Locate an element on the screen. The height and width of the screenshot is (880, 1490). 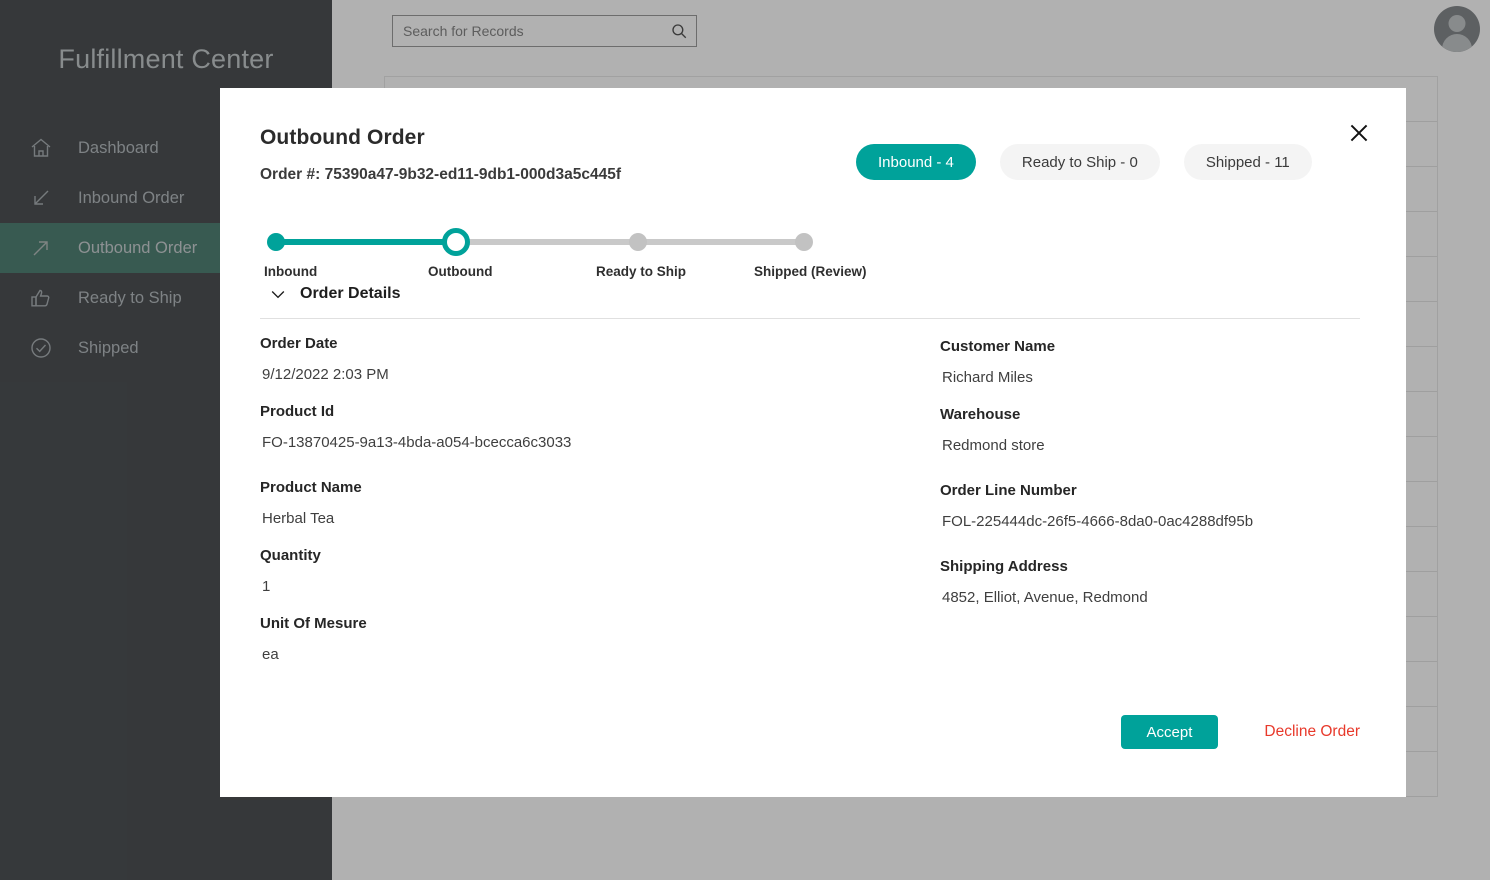
field-value: Herbal Tea is located at coordinates (298, 518).